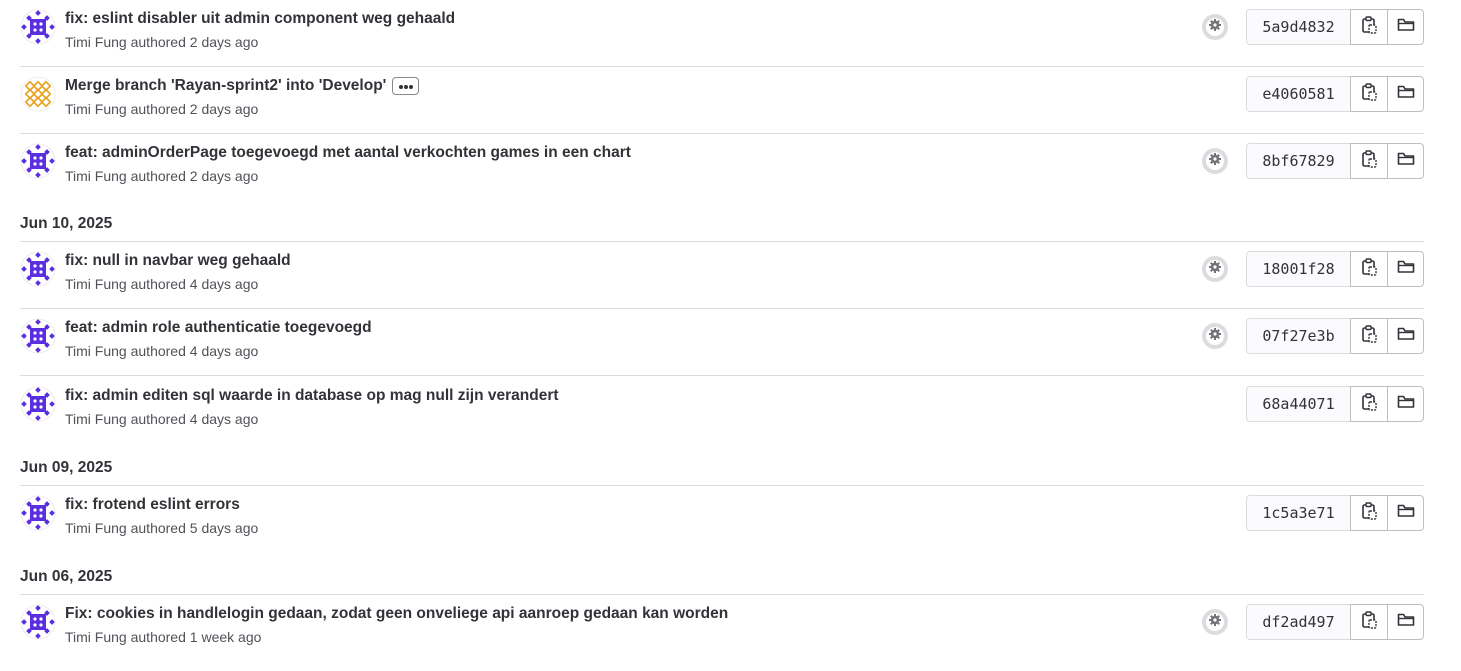  What do you see at coordinates (1298, 161) in the screenshot?
I see `commit-sha: 8bf67829` at bounding box center [1298, 161].